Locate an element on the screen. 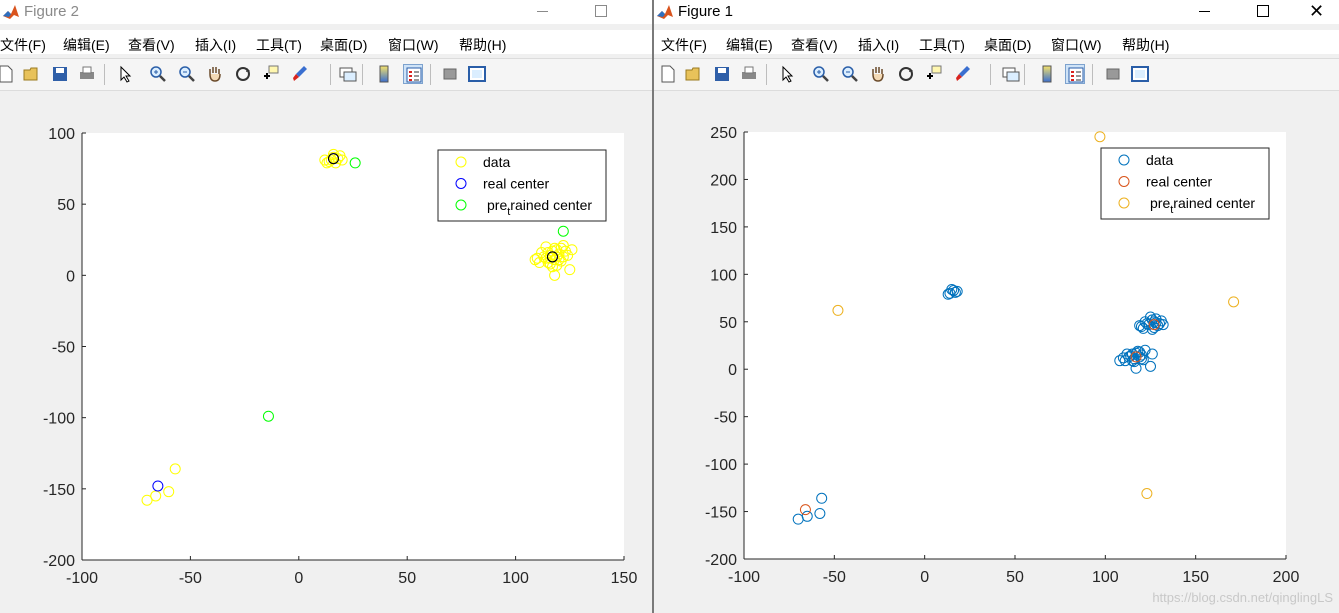  y-tick-label: -200 is located at coordinates (721, 560).